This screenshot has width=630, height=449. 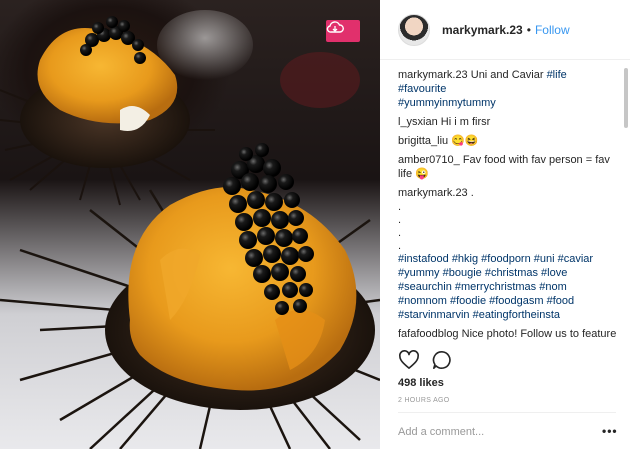 What do you see at coordinates (424, 400) in the screenshot?
I see `post-timestamp: 2 HOURS AGO` at bounding box center [424, 400].